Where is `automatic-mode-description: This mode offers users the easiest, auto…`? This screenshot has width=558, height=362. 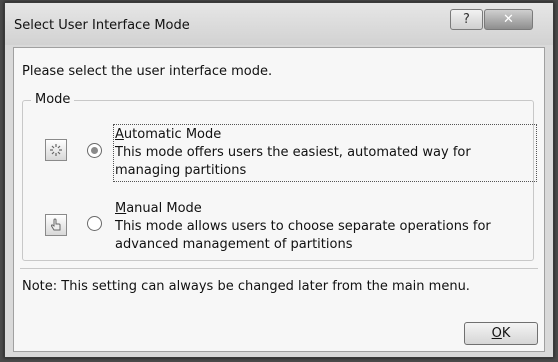
automatic-mode-description: This mode offers users the easiest, auto… is located at coordinates (293, 161).